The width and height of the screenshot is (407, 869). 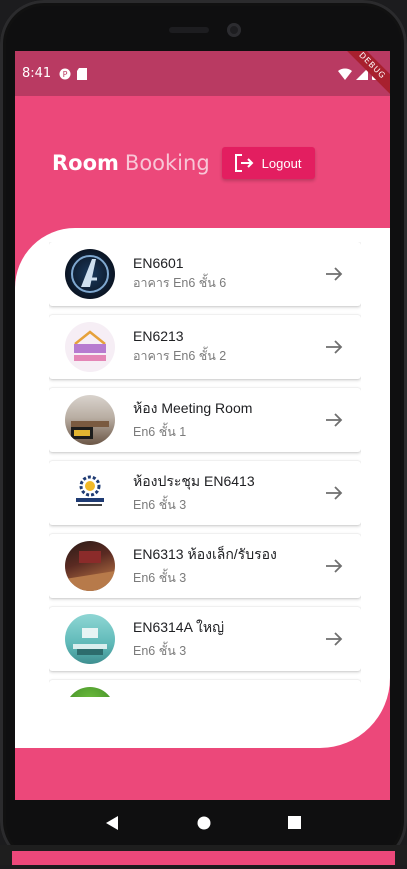 I want to click on status-bar: 8:41 P DEBUG, so click(x=202, y=75).